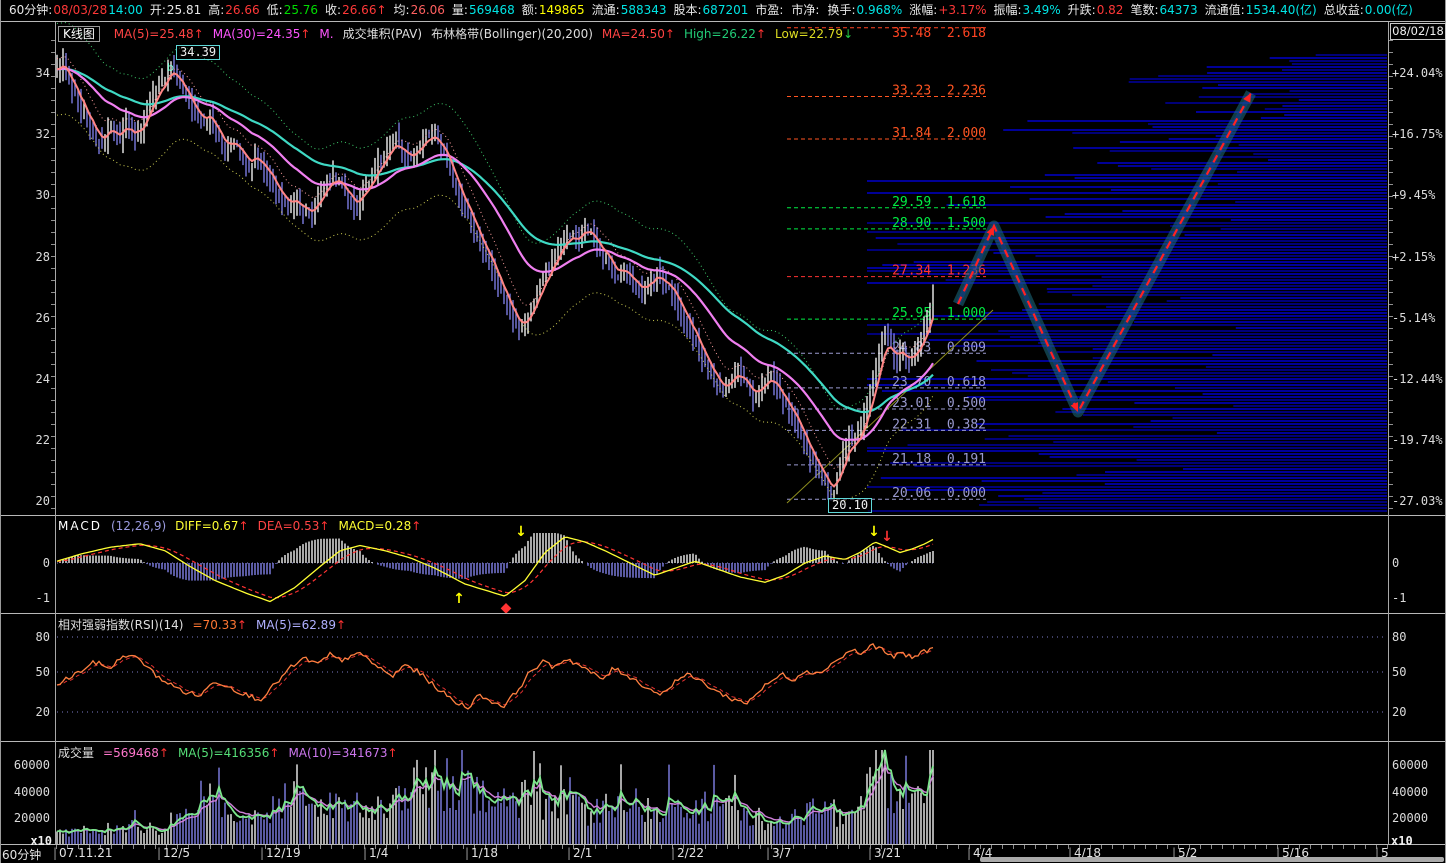  What do you see at coordinates (1417, 501) in the screenshot?
I see `axis-tick-label: -27.03%` at bounding box center [1417, 501].